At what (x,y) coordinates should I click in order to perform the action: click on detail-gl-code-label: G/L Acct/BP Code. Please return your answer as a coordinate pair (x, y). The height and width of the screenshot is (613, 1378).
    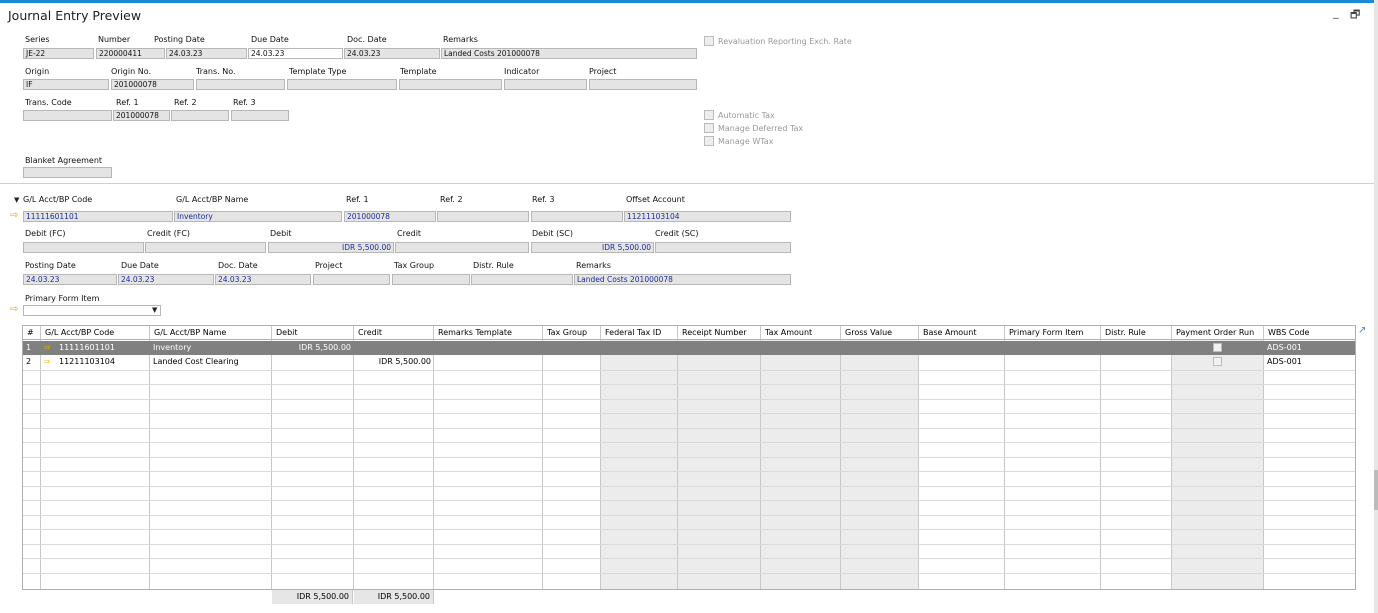
    Looking at the image, I should click on (58, 199).